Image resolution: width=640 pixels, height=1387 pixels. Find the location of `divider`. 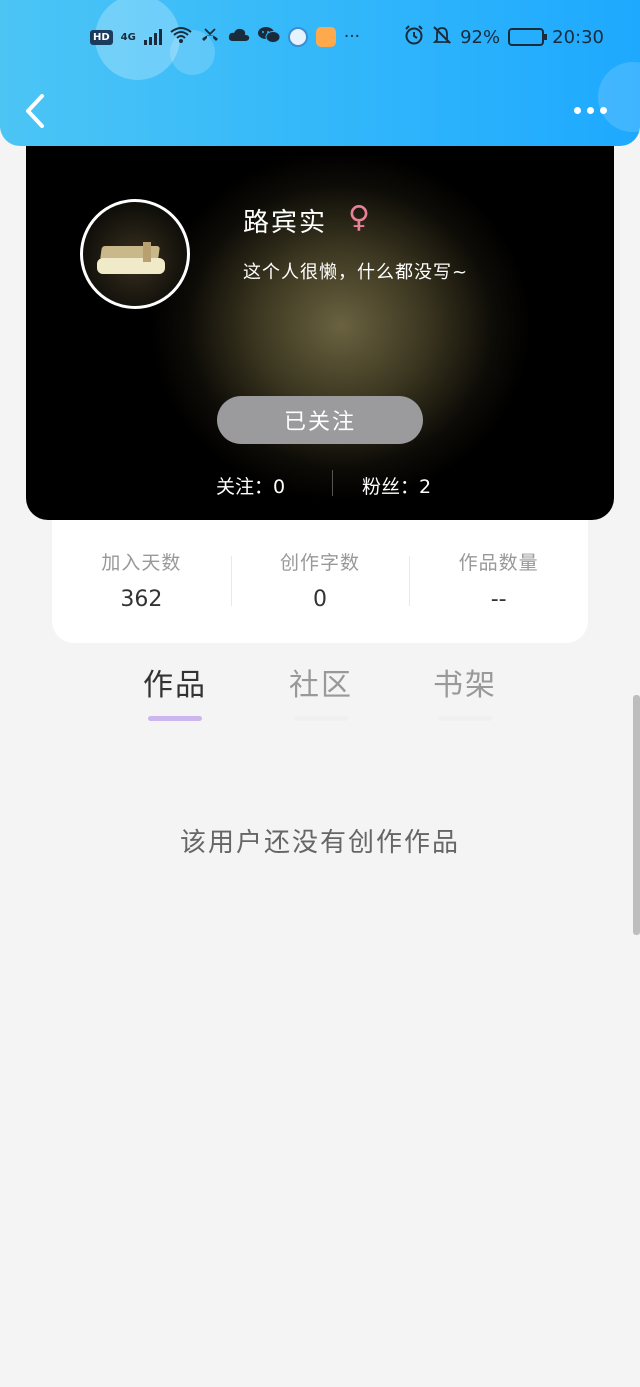

divider is located at coordinates (332, 483).